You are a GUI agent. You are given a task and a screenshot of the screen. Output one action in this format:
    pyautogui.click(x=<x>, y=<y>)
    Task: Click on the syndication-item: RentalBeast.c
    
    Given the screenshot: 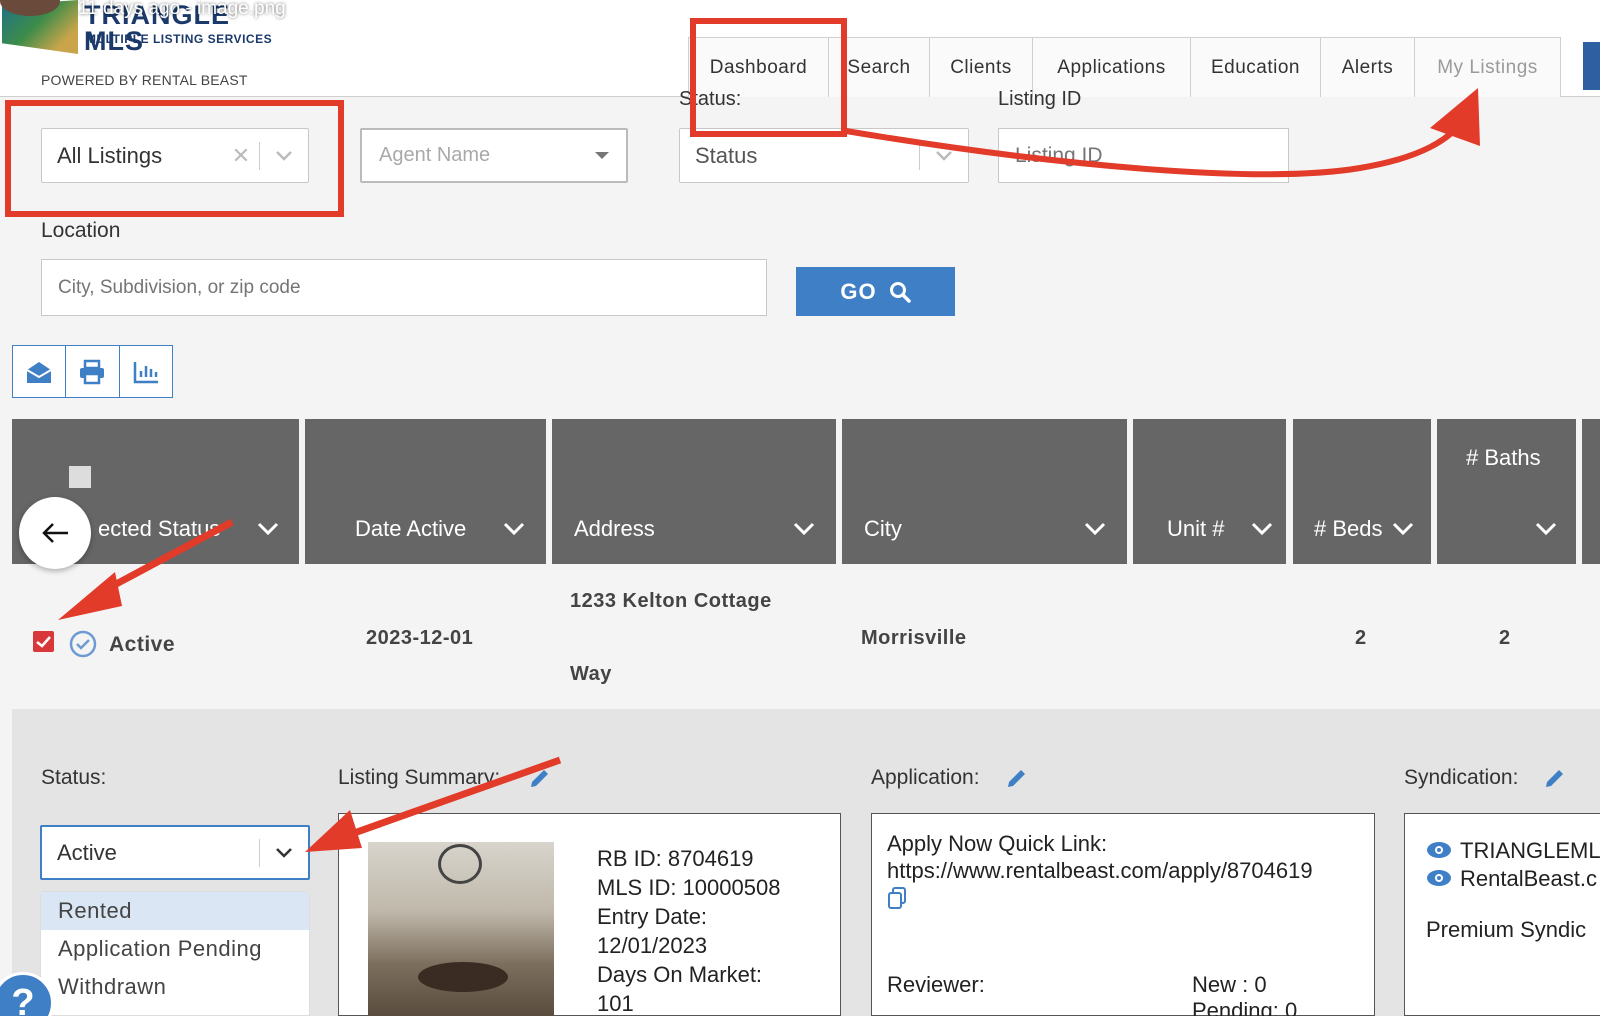 What is the action you would take?
    pyautogui.click(x=1528, y=878)
    